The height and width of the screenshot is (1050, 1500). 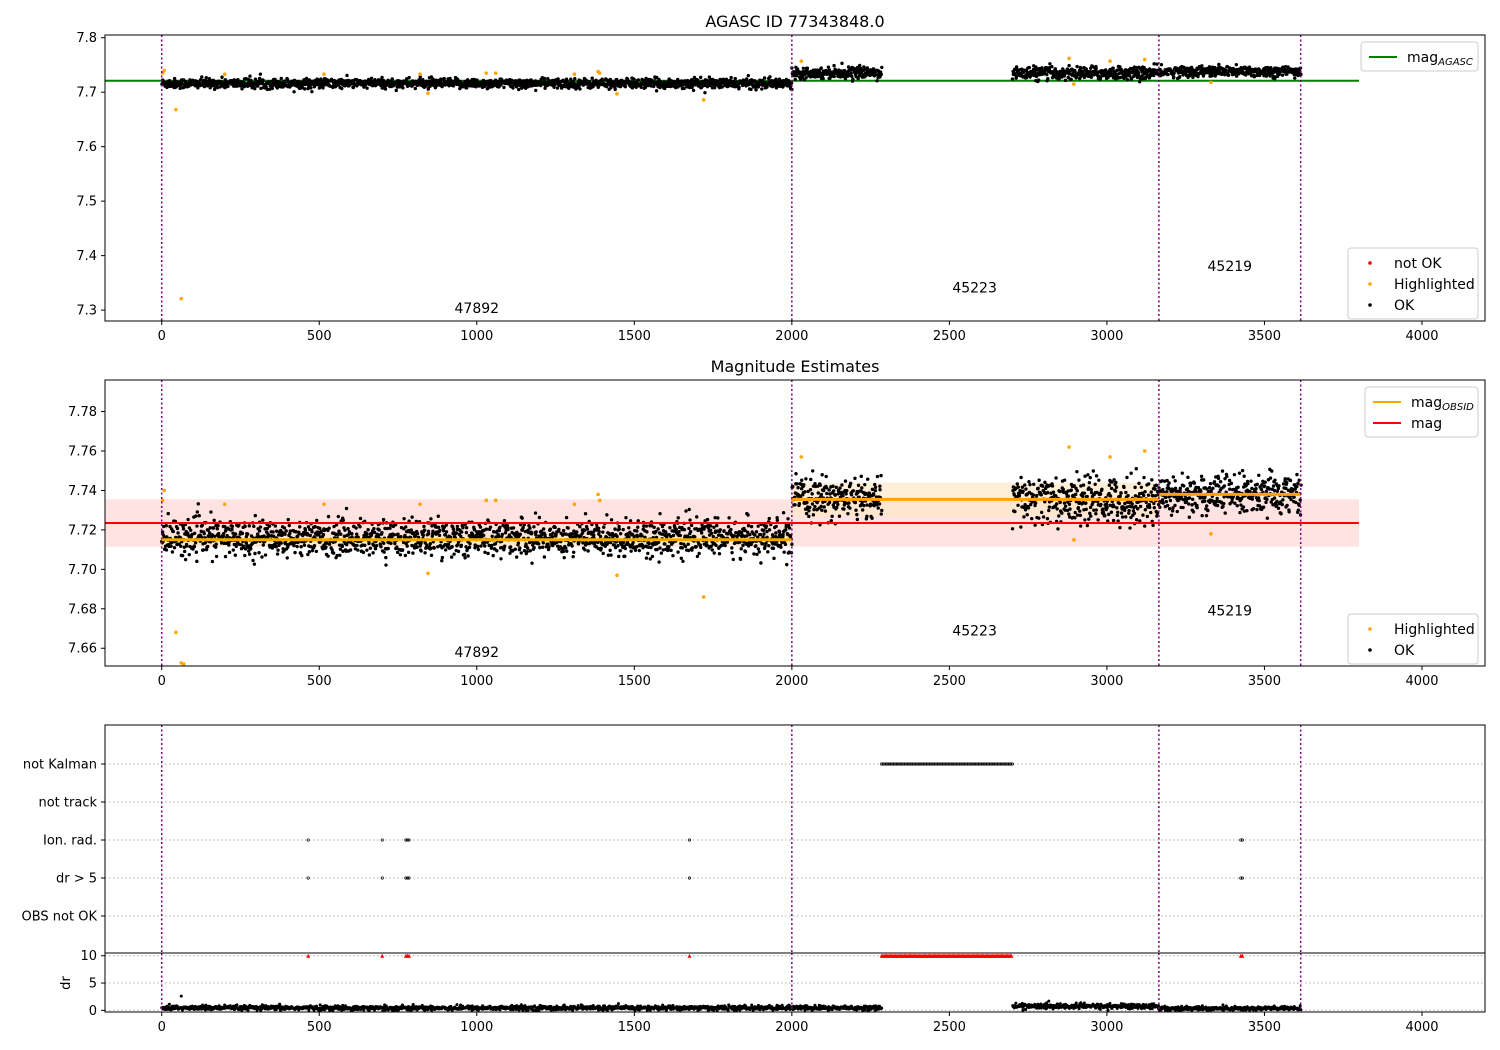 What do you see at coordinates (486, 73) in the screenshot?
I see `p1-highlighted-point` at bounding box center [486, 73].